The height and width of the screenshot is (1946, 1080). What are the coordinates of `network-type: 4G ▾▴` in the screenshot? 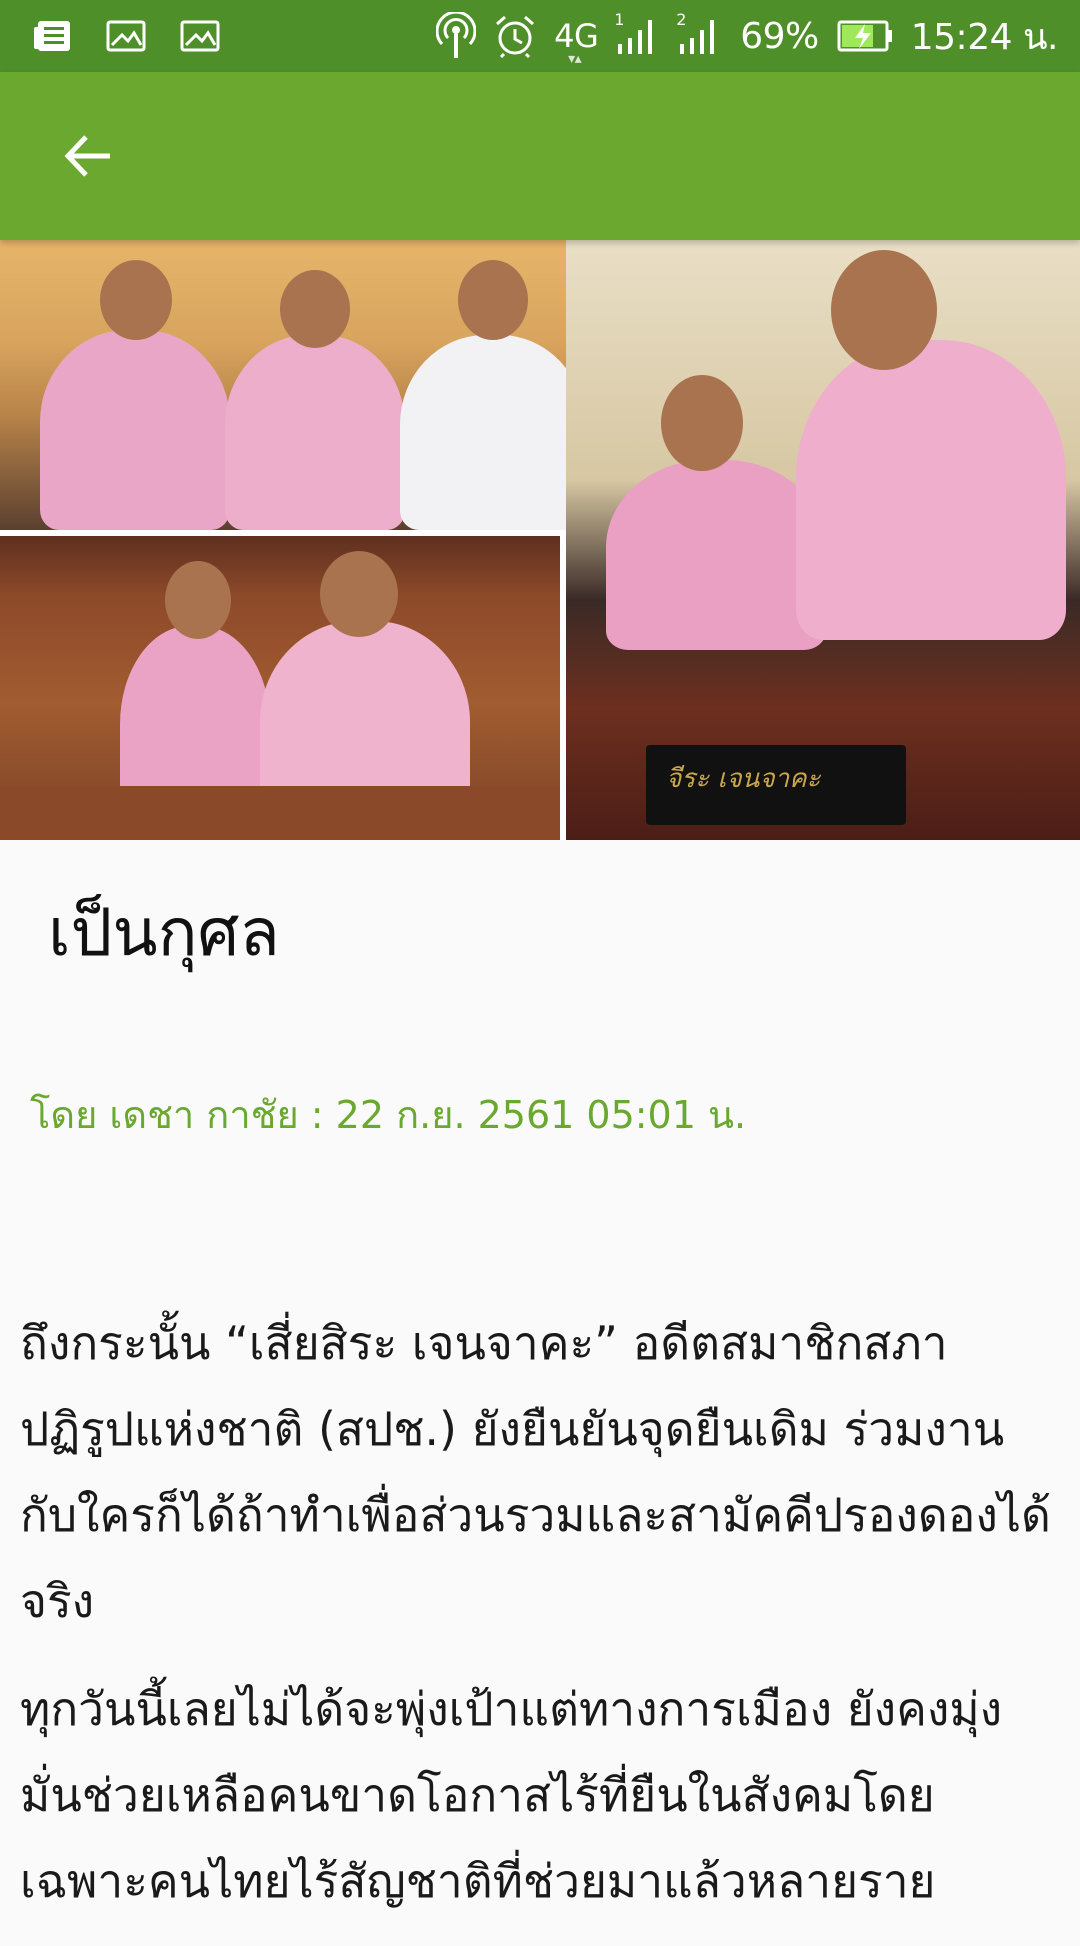 It's located at (576, 41).